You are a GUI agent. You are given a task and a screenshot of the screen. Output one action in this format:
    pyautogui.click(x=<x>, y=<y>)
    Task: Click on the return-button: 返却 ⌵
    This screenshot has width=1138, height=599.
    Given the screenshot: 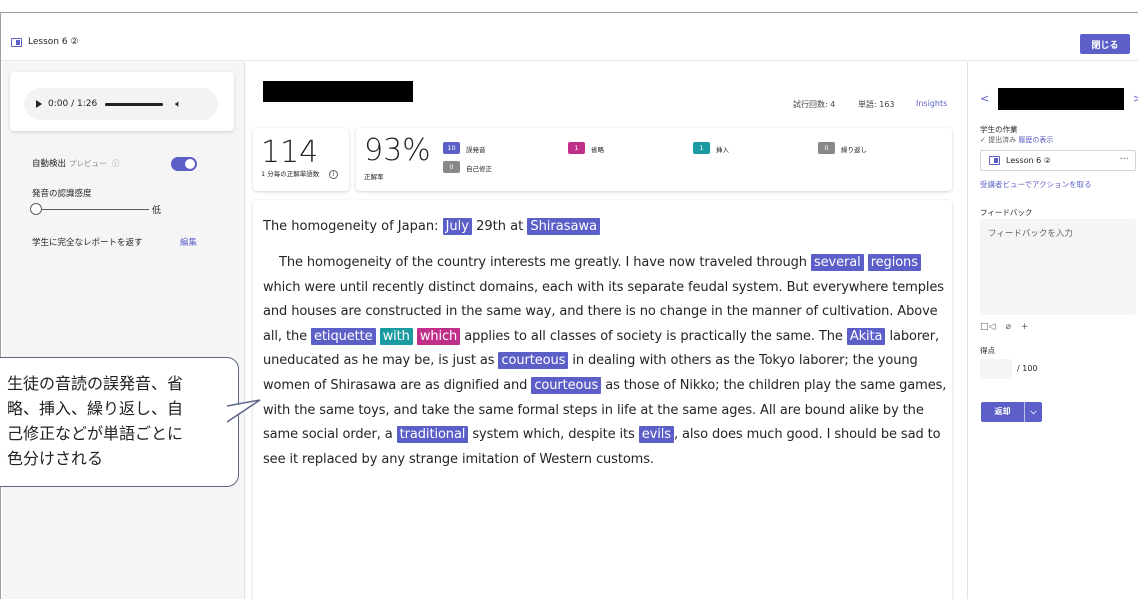 What is the action you would take?
    pyautogui.click(x=1011, y=412)
    